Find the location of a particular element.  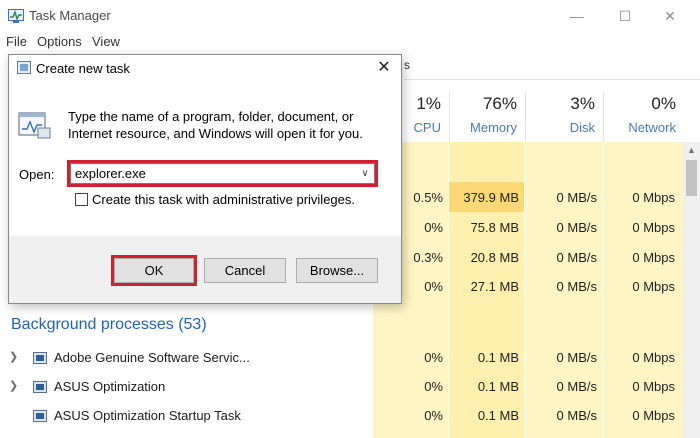

admin-privileges-checkbox is located at coordinates (81, 199).